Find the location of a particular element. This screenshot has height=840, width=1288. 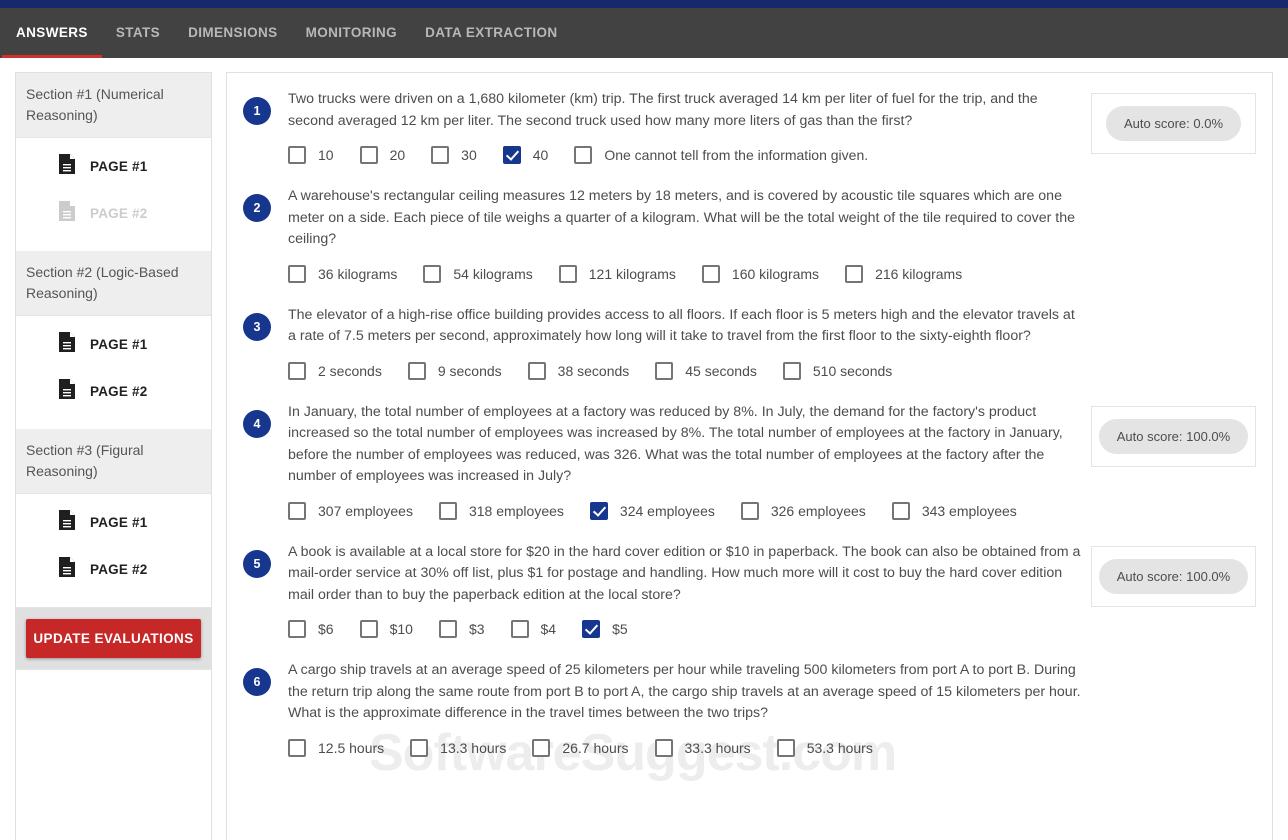

answer-option: 10 is located at coordinates (311, 155).